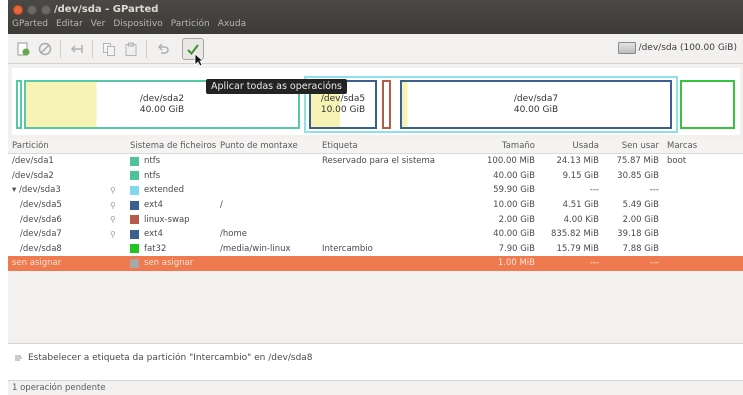 The image size is (743, 395). Describe the element at coordinates (232, 24) in the screenshot. I see `menu-axuda: Axuda` at that location.